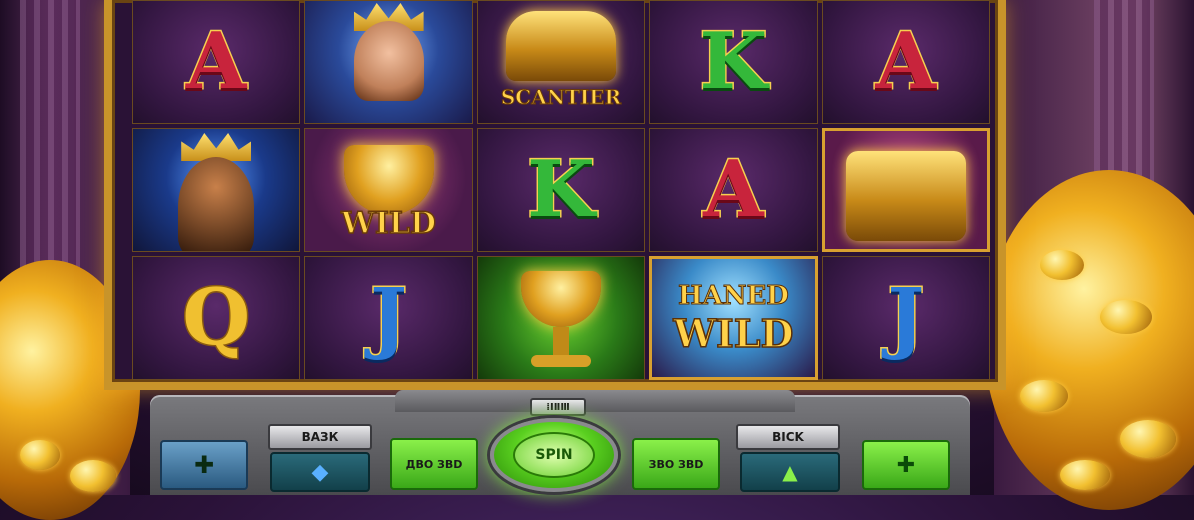  I want to click on auto-spin-button: ЗВО ЗВD, so click(676, 464).